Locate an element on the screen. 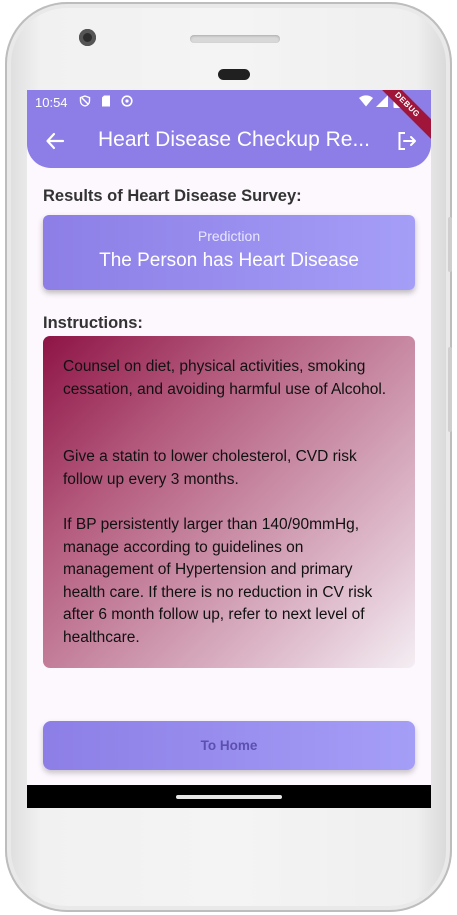 The image size is (457, 915). signal-icon is located at coordinates (382, 101).